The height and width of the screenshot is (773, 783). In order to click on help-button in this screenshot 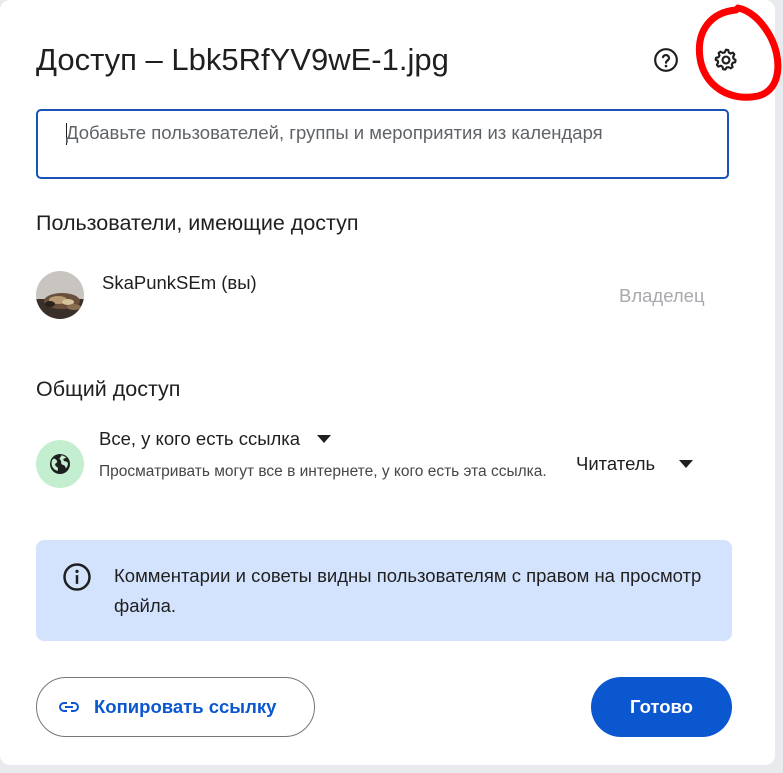, I will do `click(666, 60)`.